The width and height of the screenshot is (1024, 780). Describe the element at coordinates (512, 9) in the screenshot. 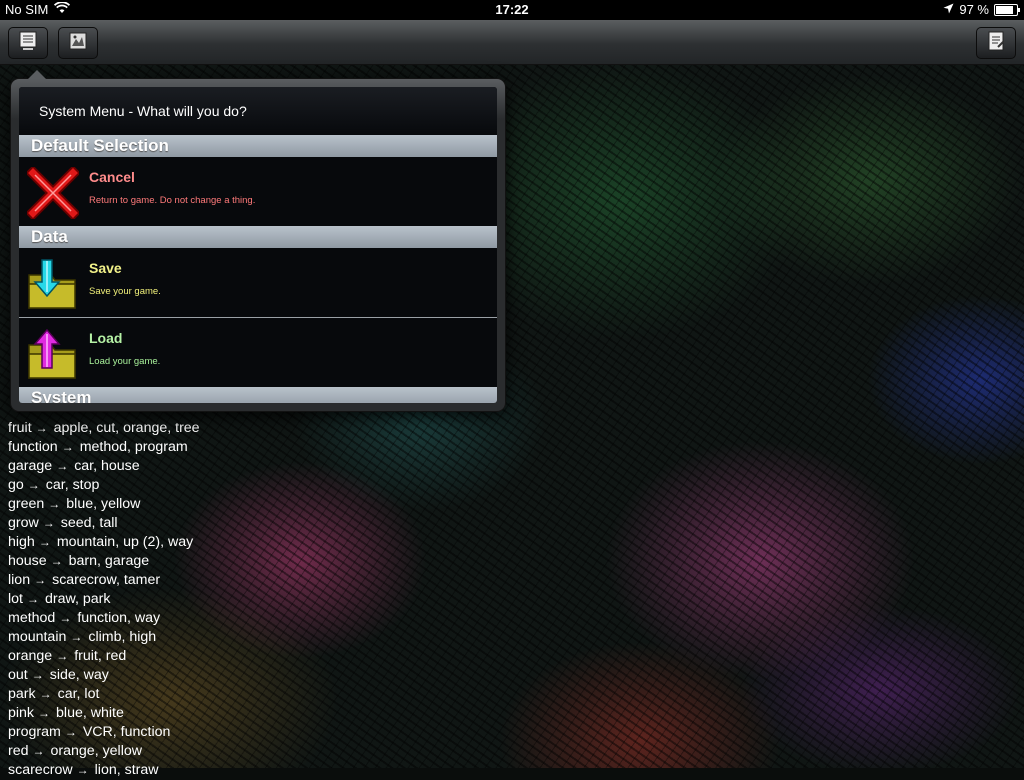

I see `clock: 17:22` at that location.